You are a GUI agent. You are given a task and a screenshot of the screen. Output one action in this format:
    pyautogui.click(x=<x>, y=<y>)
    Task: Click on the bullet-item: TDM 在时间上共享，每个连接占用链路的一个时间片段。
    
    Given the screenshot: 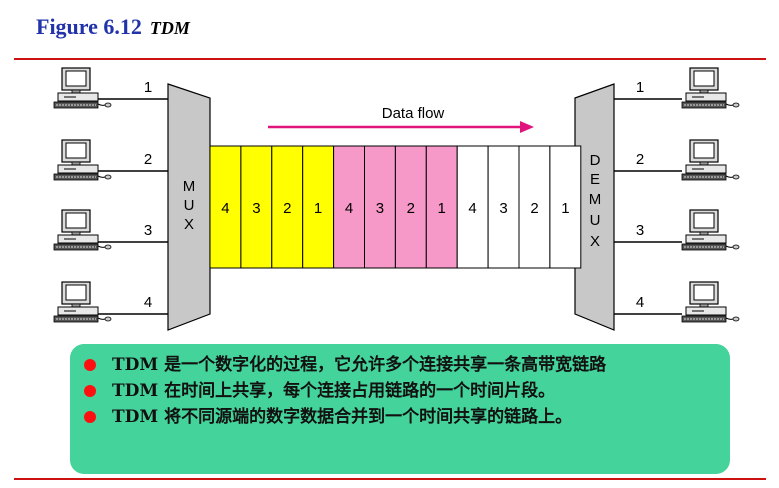 What is the action you would take?
    pyautogui.click(x=402, y=391)
    